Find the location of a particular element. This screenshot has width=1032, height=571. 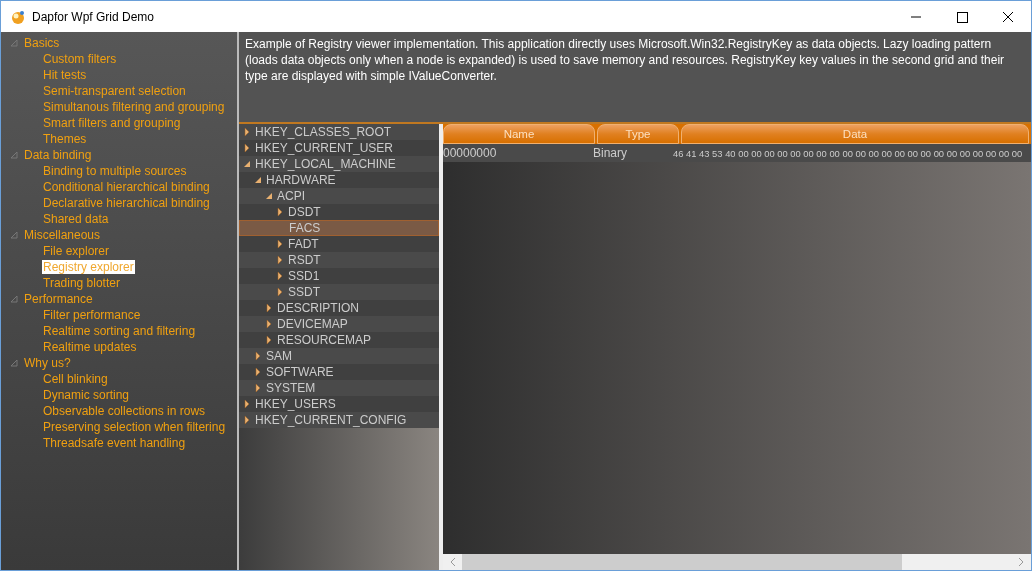

nav-item: Conditional hierarchical binding is located at coordinates (126, 187).